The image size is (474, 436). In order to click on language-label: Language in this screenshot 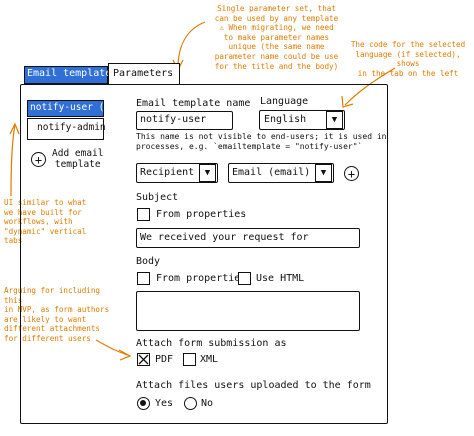, I will do `click(284, 101)`.